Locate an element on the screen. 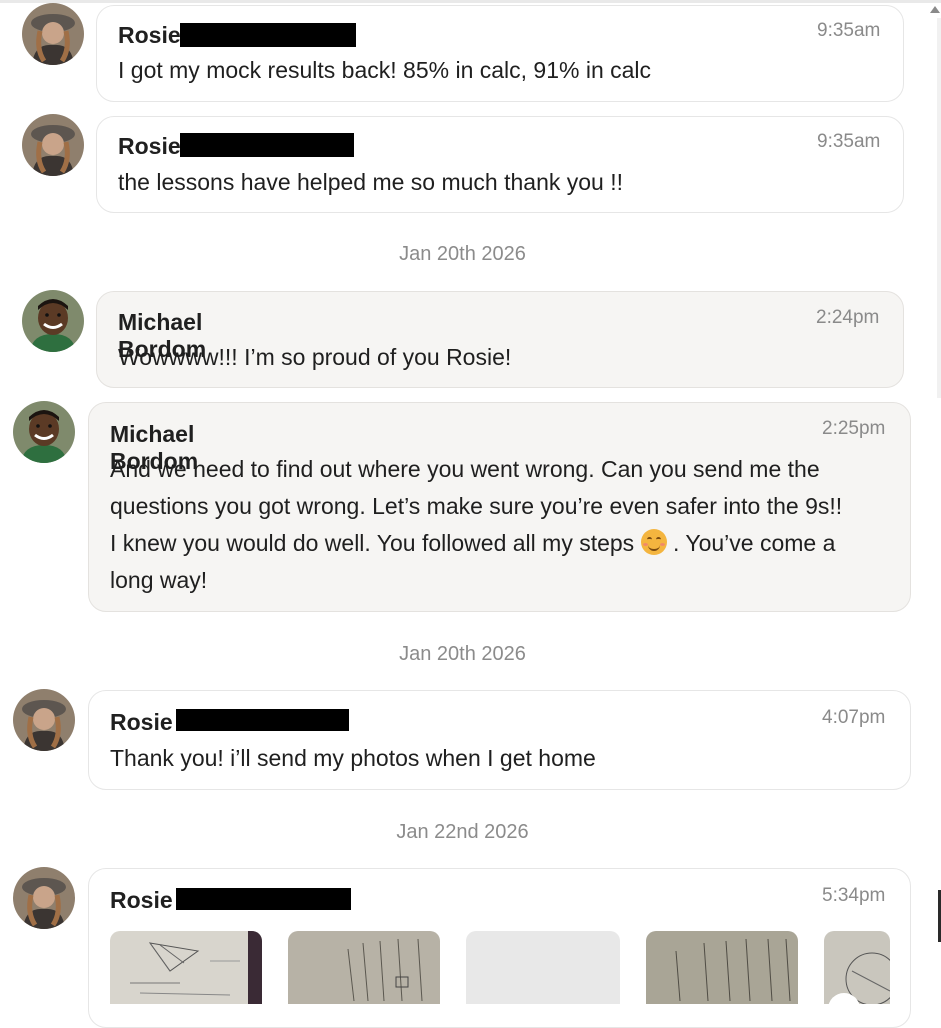 Image resolution: width=941 pixels, height=1028 pixels. photo-circle-diagram is located at coordinates (857, 967).